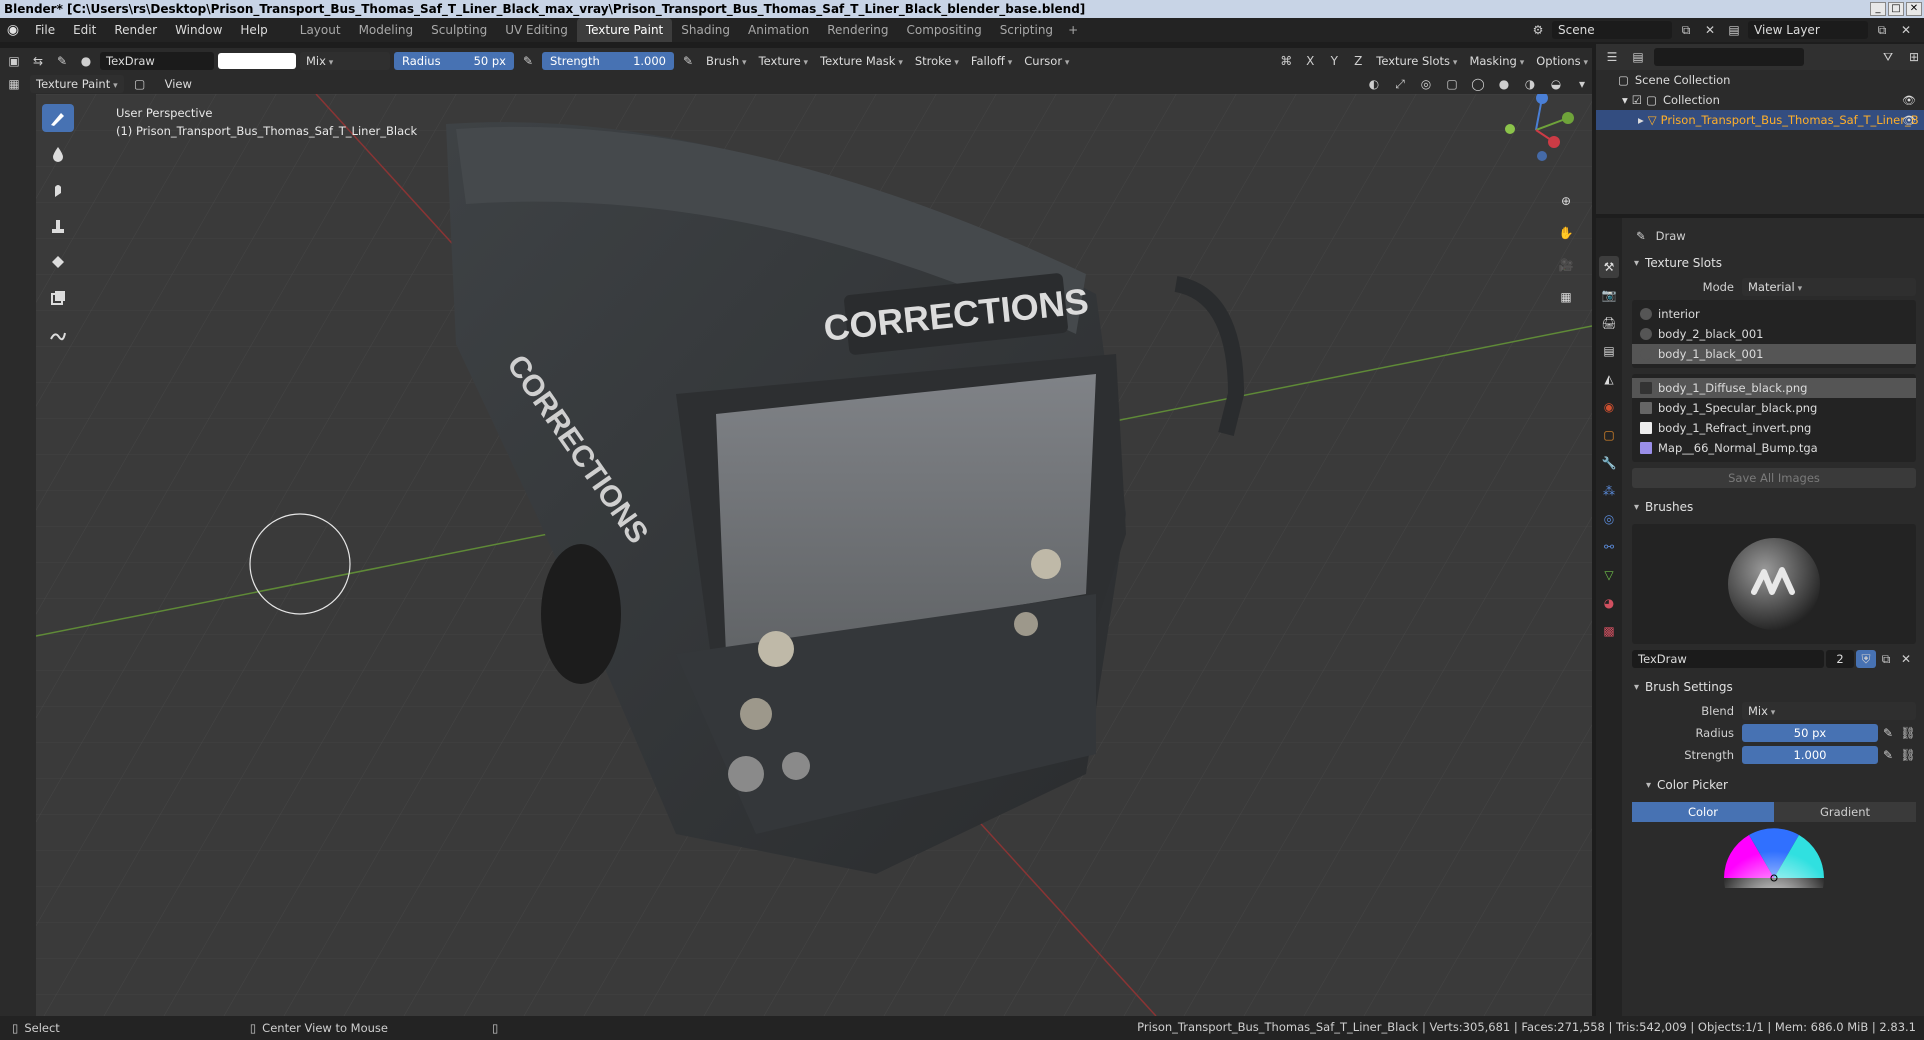 The height and width of the screenshot is (1040, 1924). Describe the element at coordinates (1729, 57) in the screenshot. I see `outliner-search-input` at that location.